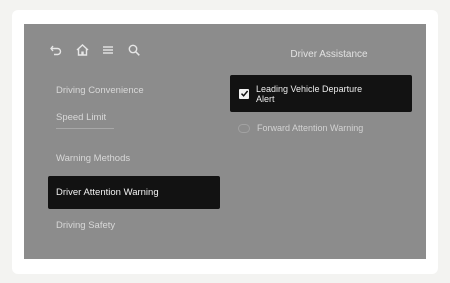 The width and height of the screenshot is (450, 283). What do you see at coordinates (86, 225) in the screenshot?
I see `menu-item-label: Driving Safety` at bounding box center [86, 225].